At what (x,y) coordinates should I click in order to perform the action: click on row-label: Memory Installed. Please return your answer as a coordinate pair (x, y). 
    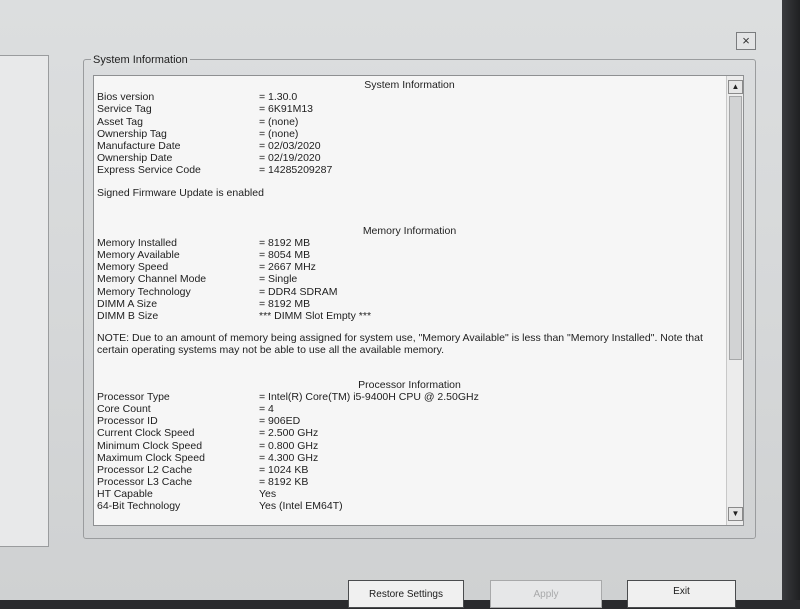
    Looking at the image, I should click on (137, 242).